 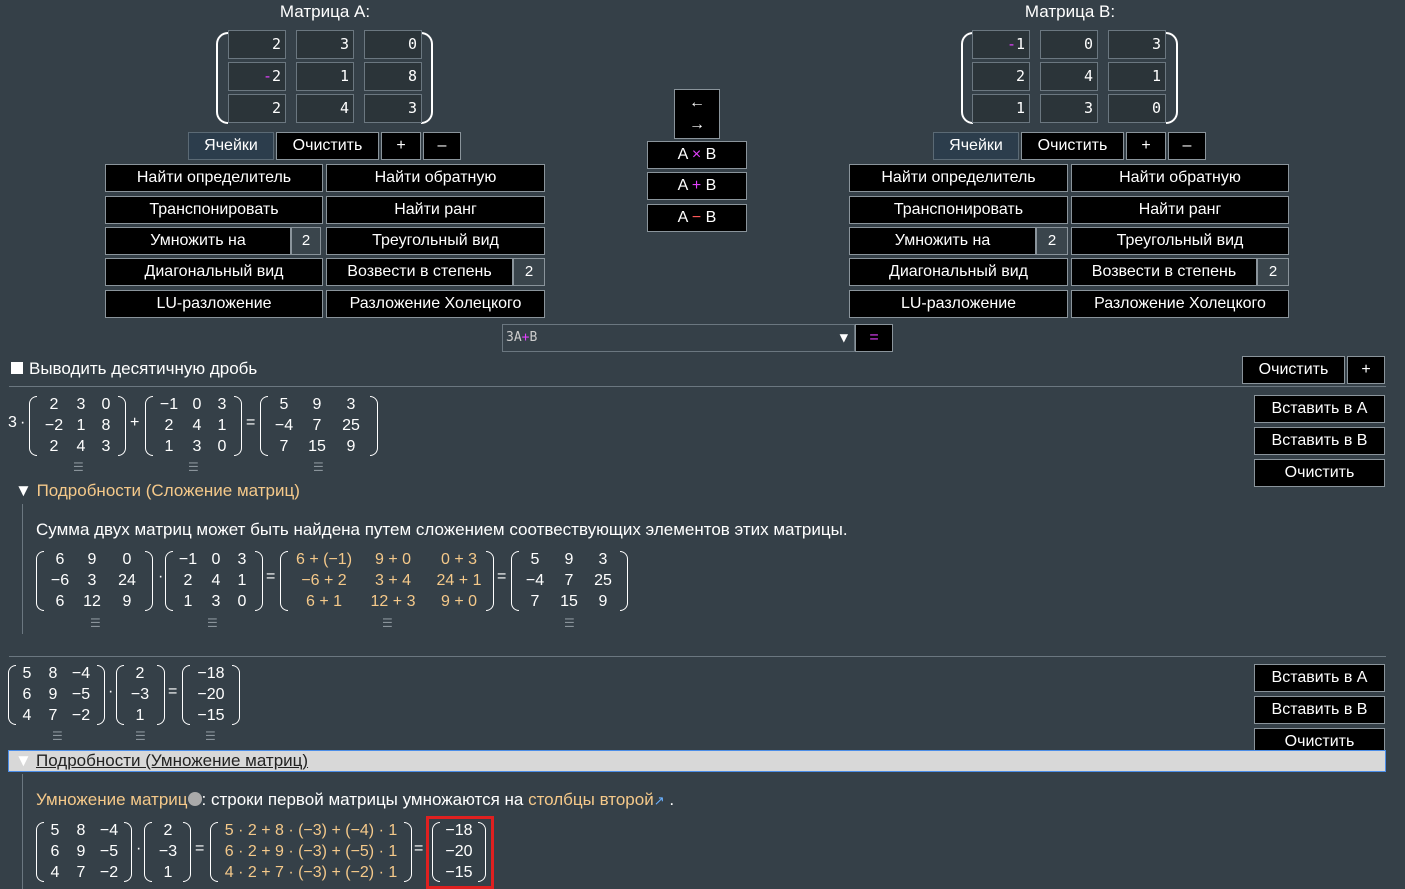 I want to click on matrix-b-determinant-button: Найти определитель, so click(x=958, y=178).